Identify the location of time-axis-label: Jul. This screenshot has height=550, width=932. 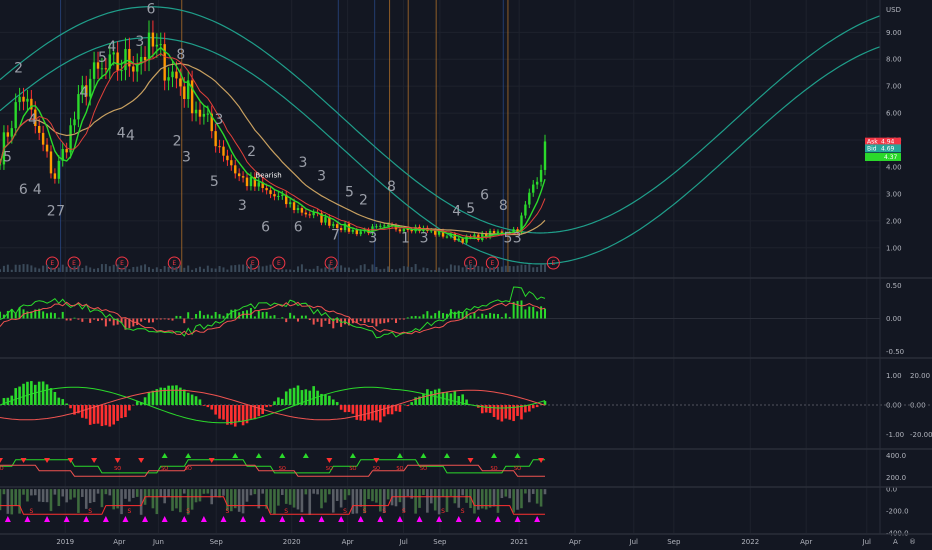
(634, 542).